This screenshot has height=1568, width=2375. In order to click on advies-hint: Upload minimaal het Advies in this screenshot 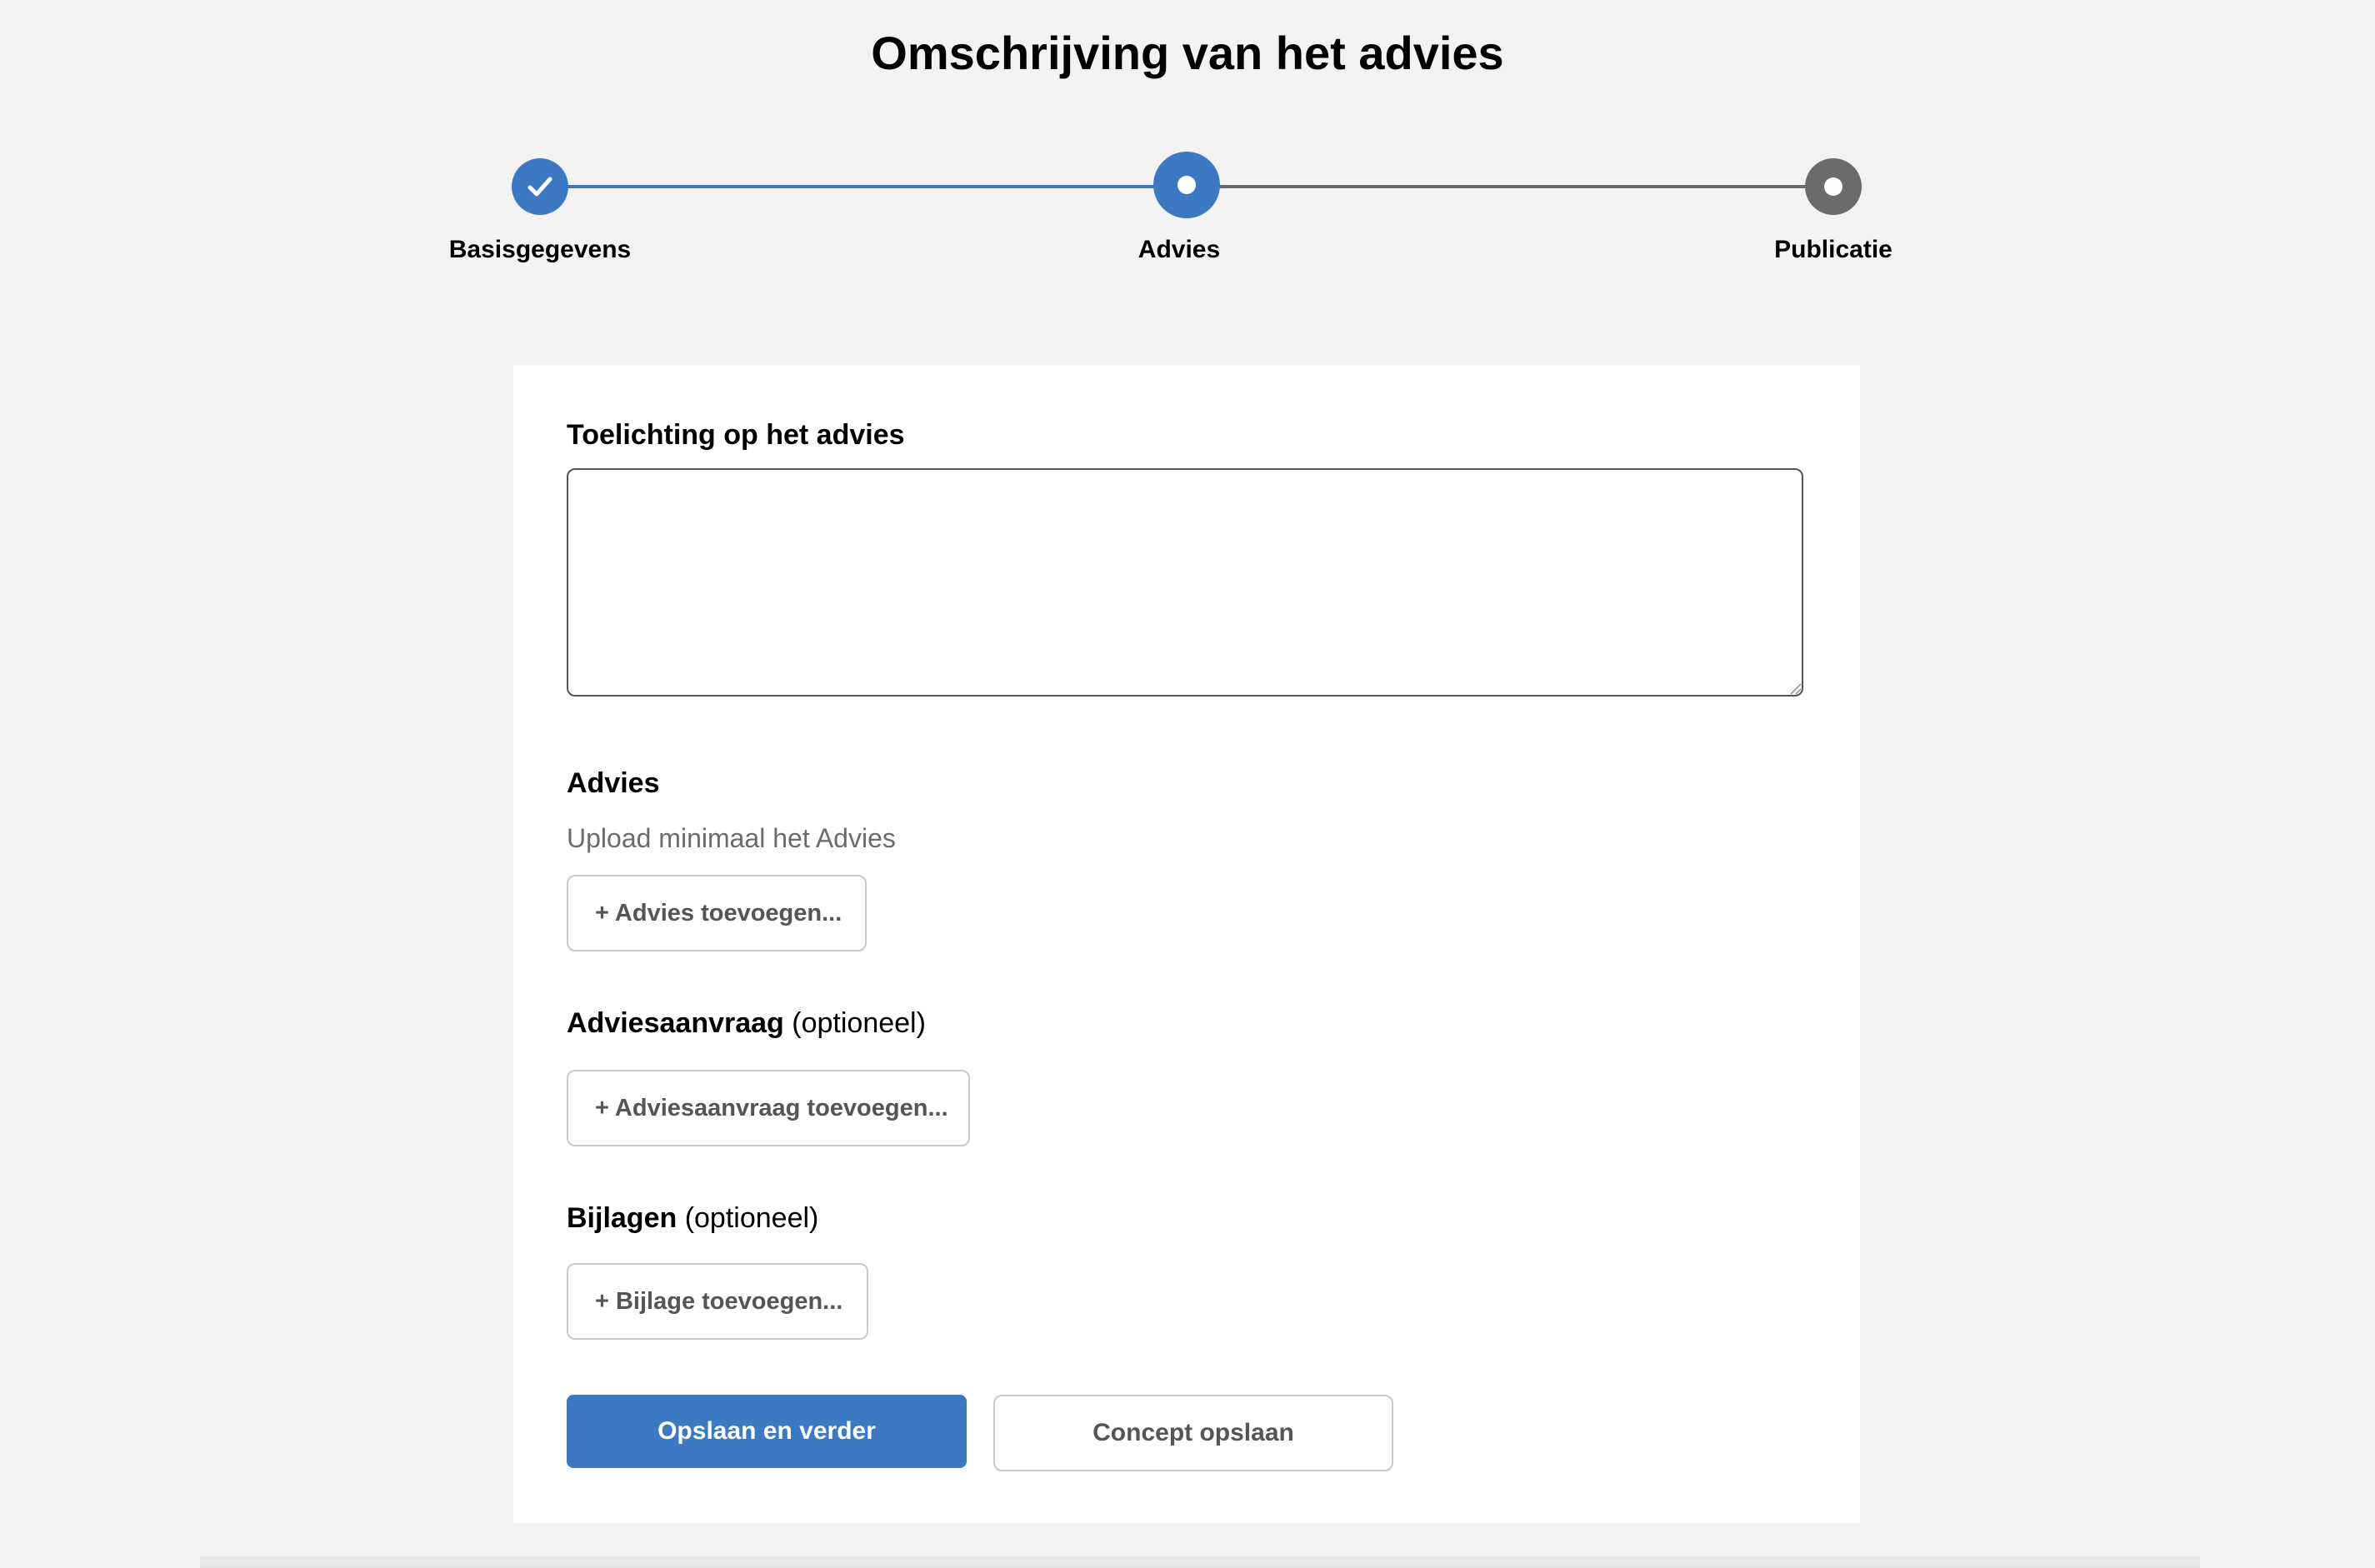, I will do `click(731, 838)`.